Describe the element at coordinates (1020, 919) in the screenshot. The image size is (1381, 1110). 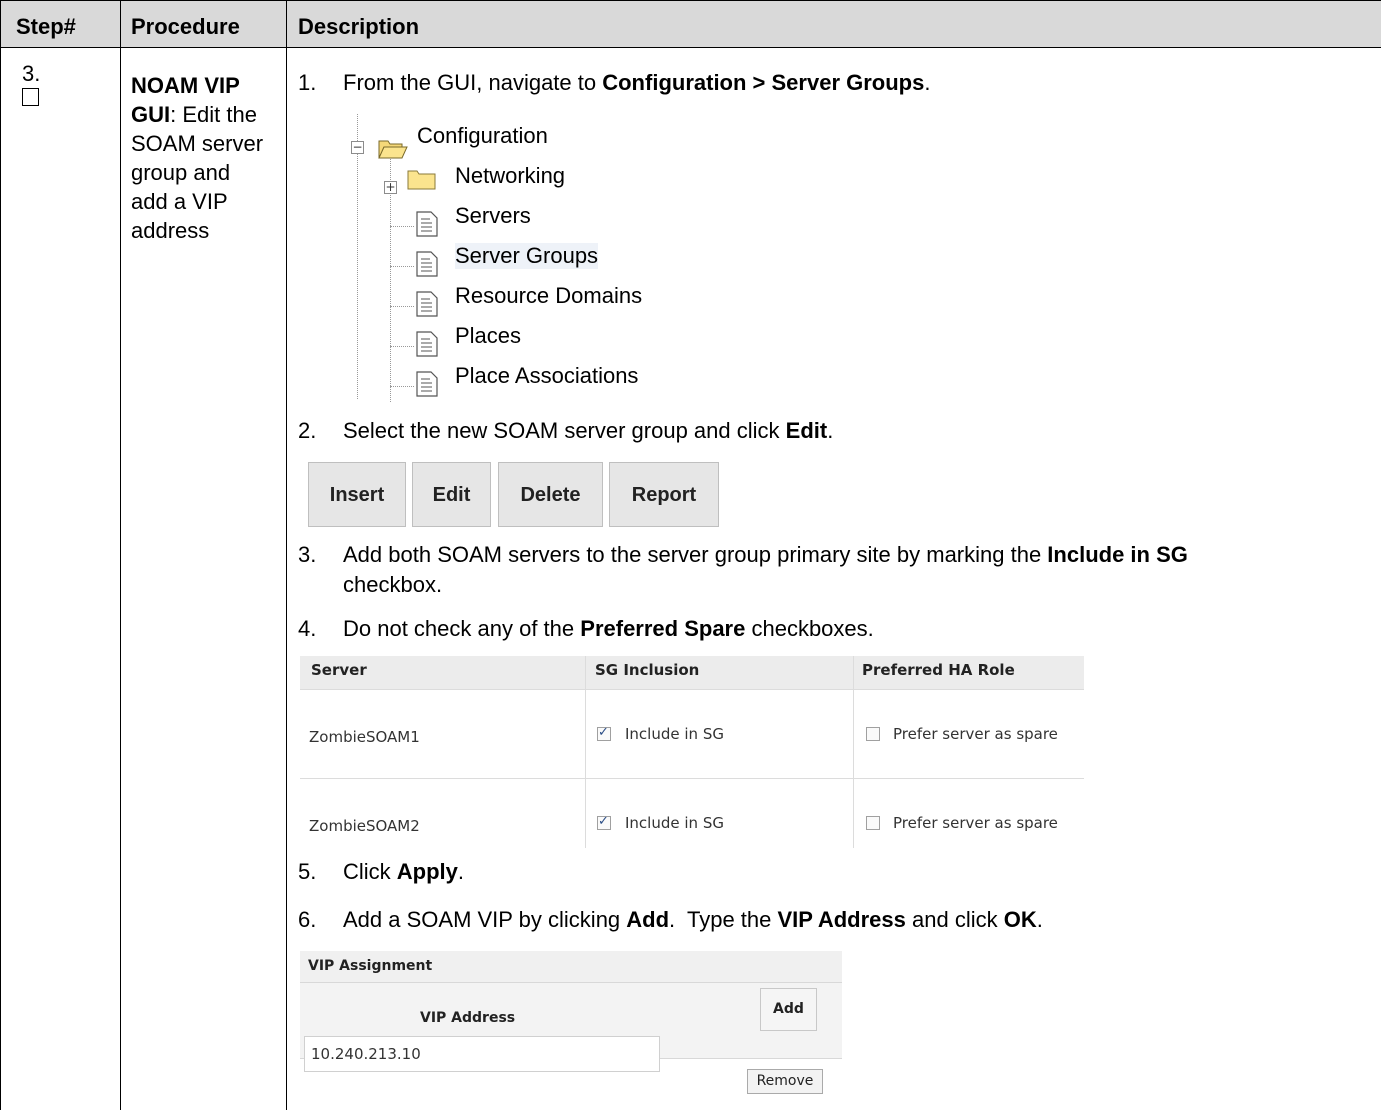
I see `instruction-bold: OK` at that location.